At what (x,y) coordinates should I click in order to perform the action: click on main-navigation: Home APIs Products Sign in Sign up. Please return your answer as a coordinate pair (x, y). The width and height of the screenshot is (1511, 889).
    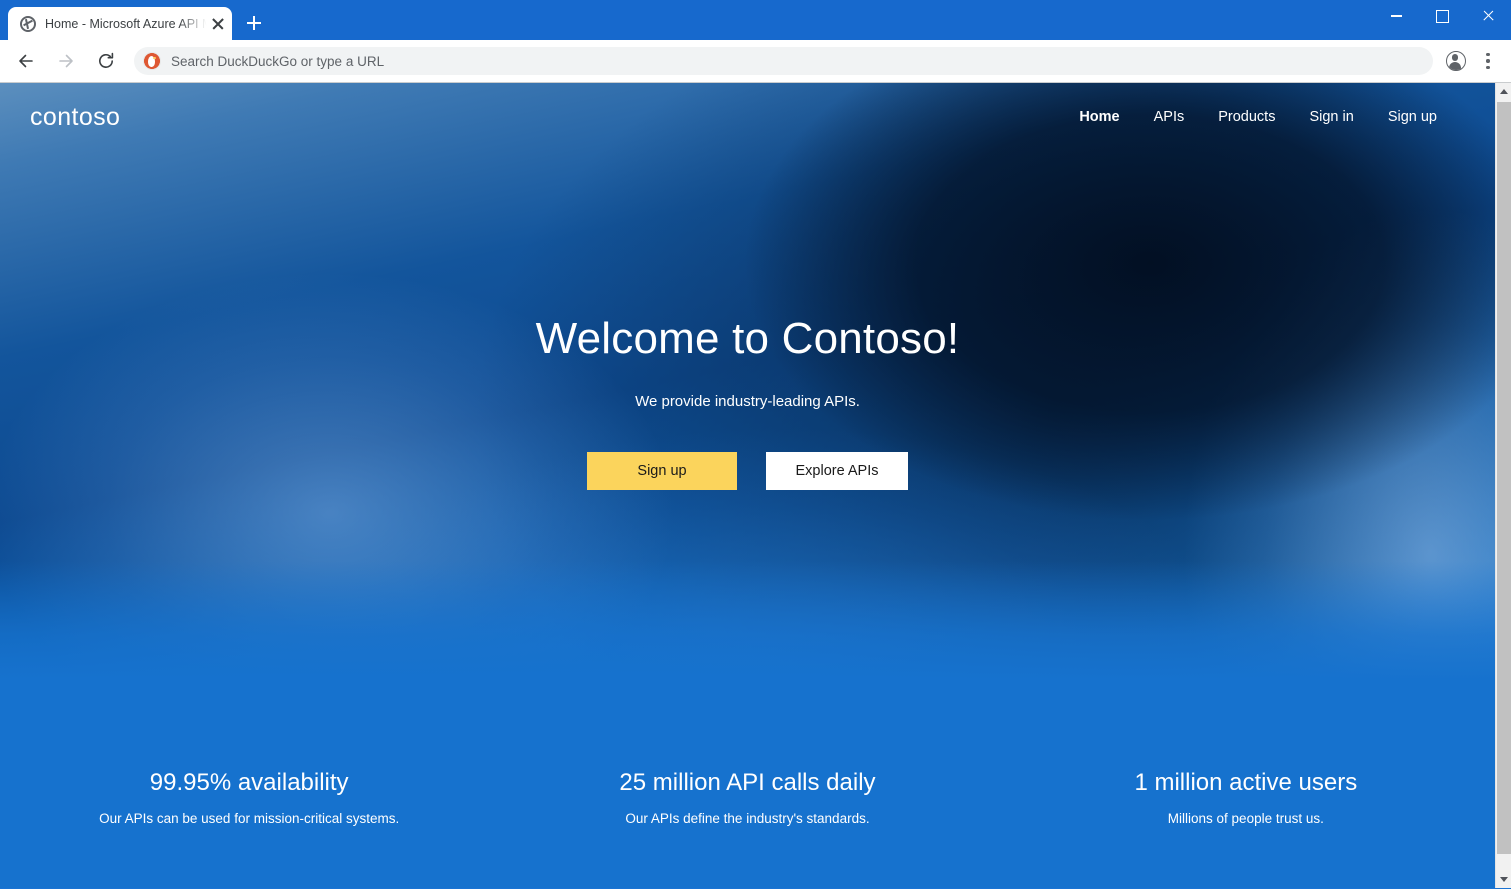
    Looking at the image, I should click on (1268, 117).